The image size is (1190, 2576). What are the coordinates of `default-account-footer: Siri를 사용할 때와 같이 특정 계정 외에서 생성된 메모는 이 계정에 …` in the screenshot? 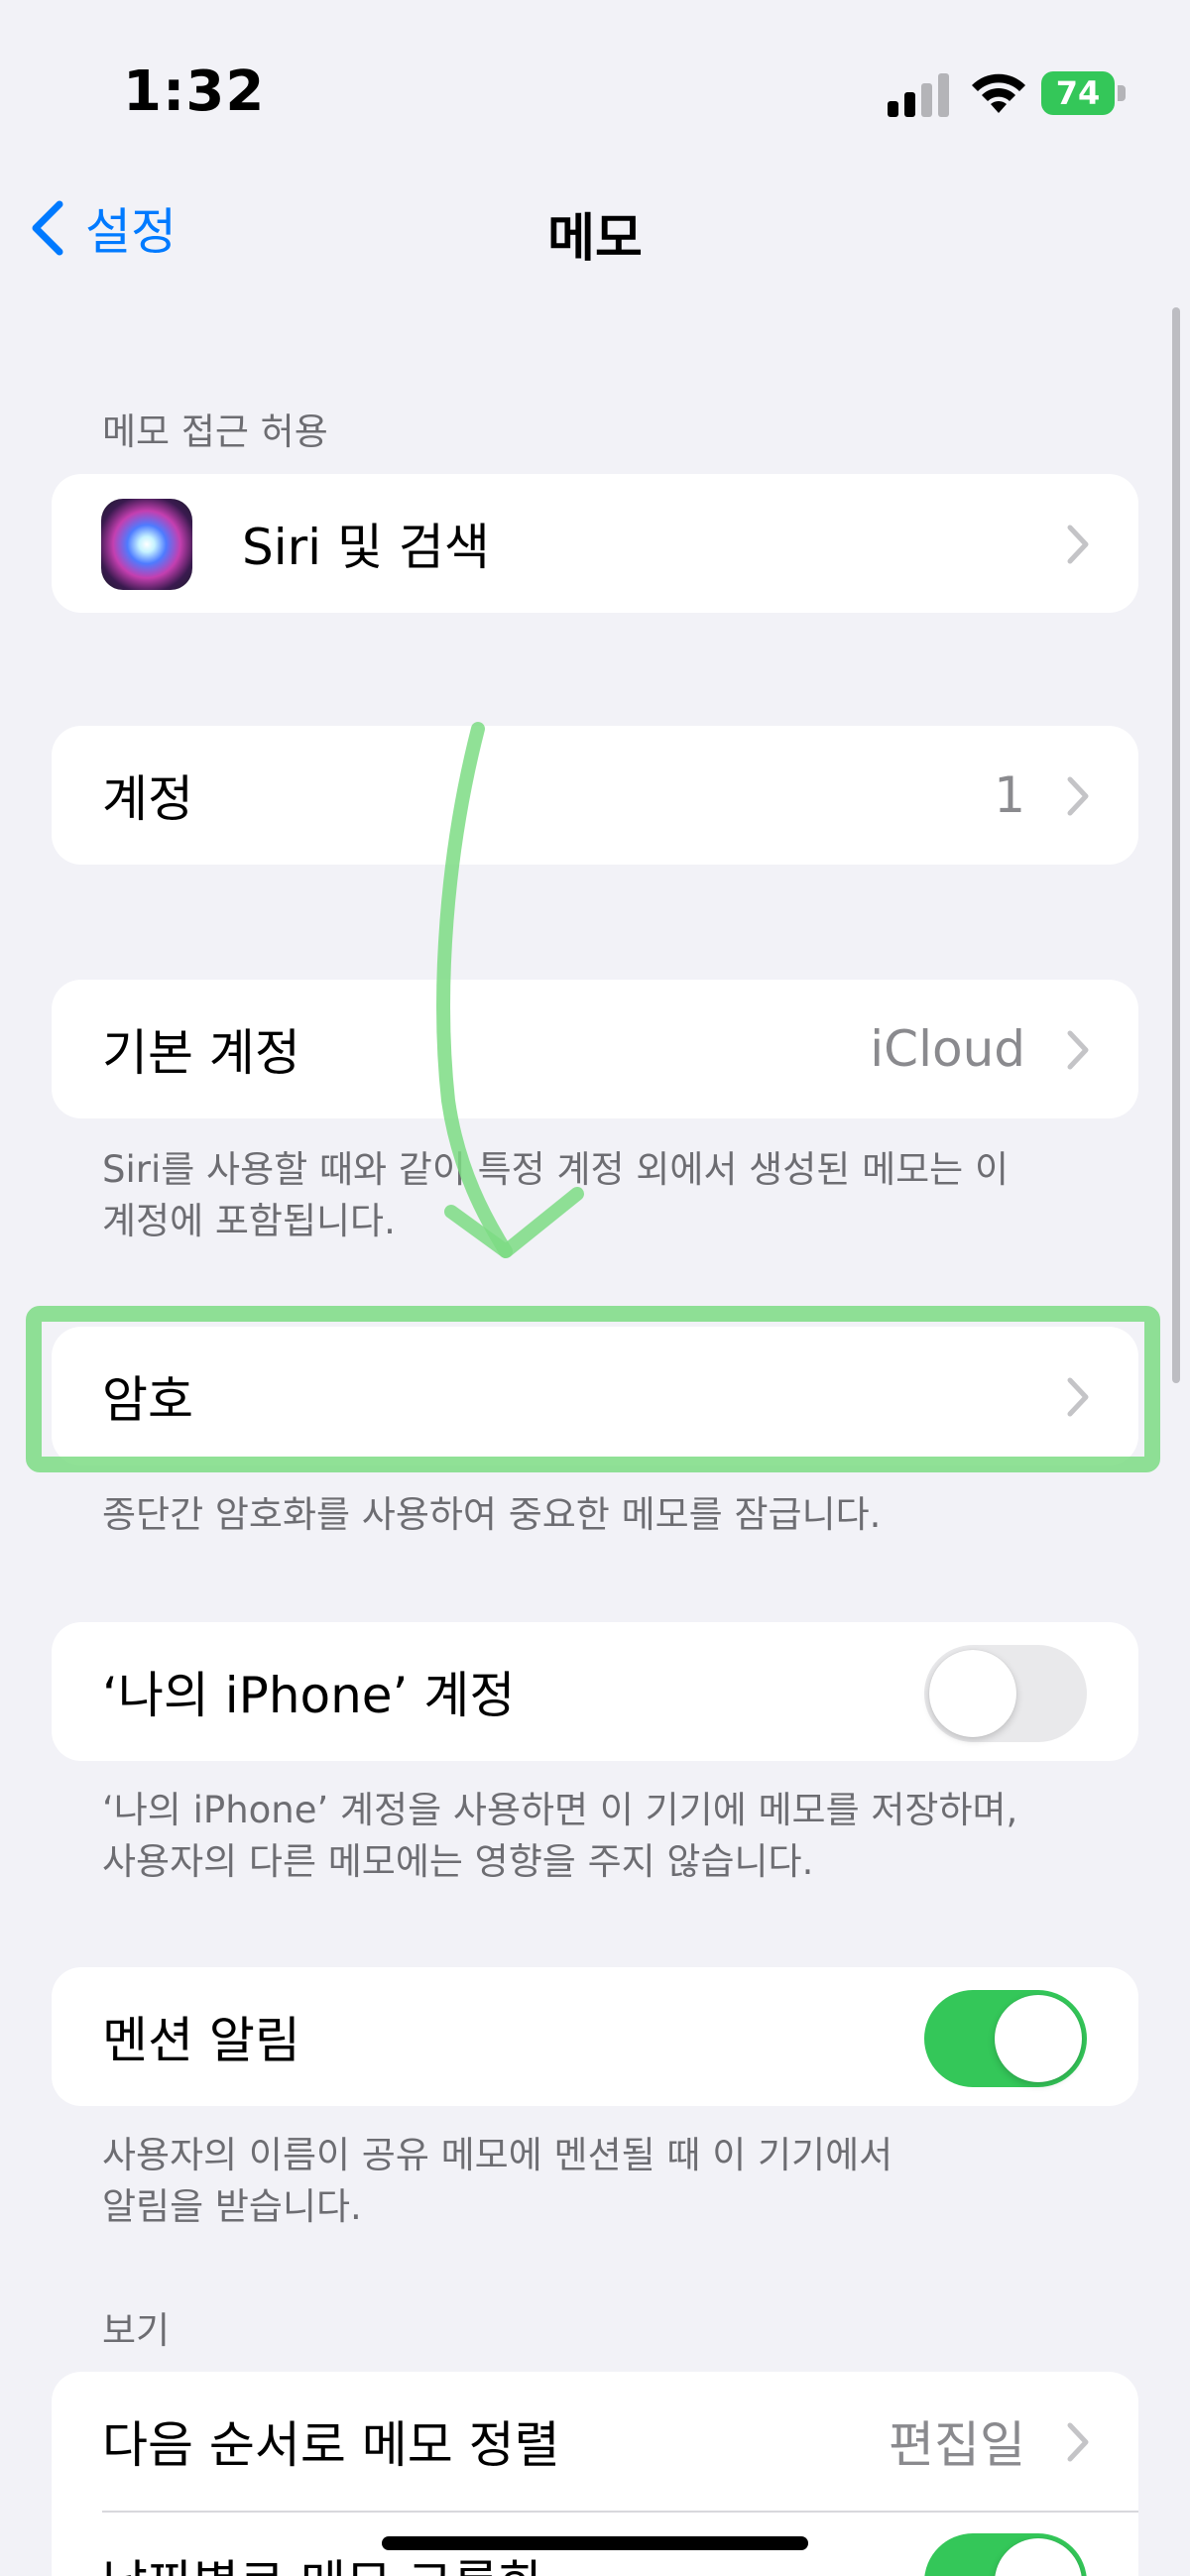 It's located at (555, 1195).